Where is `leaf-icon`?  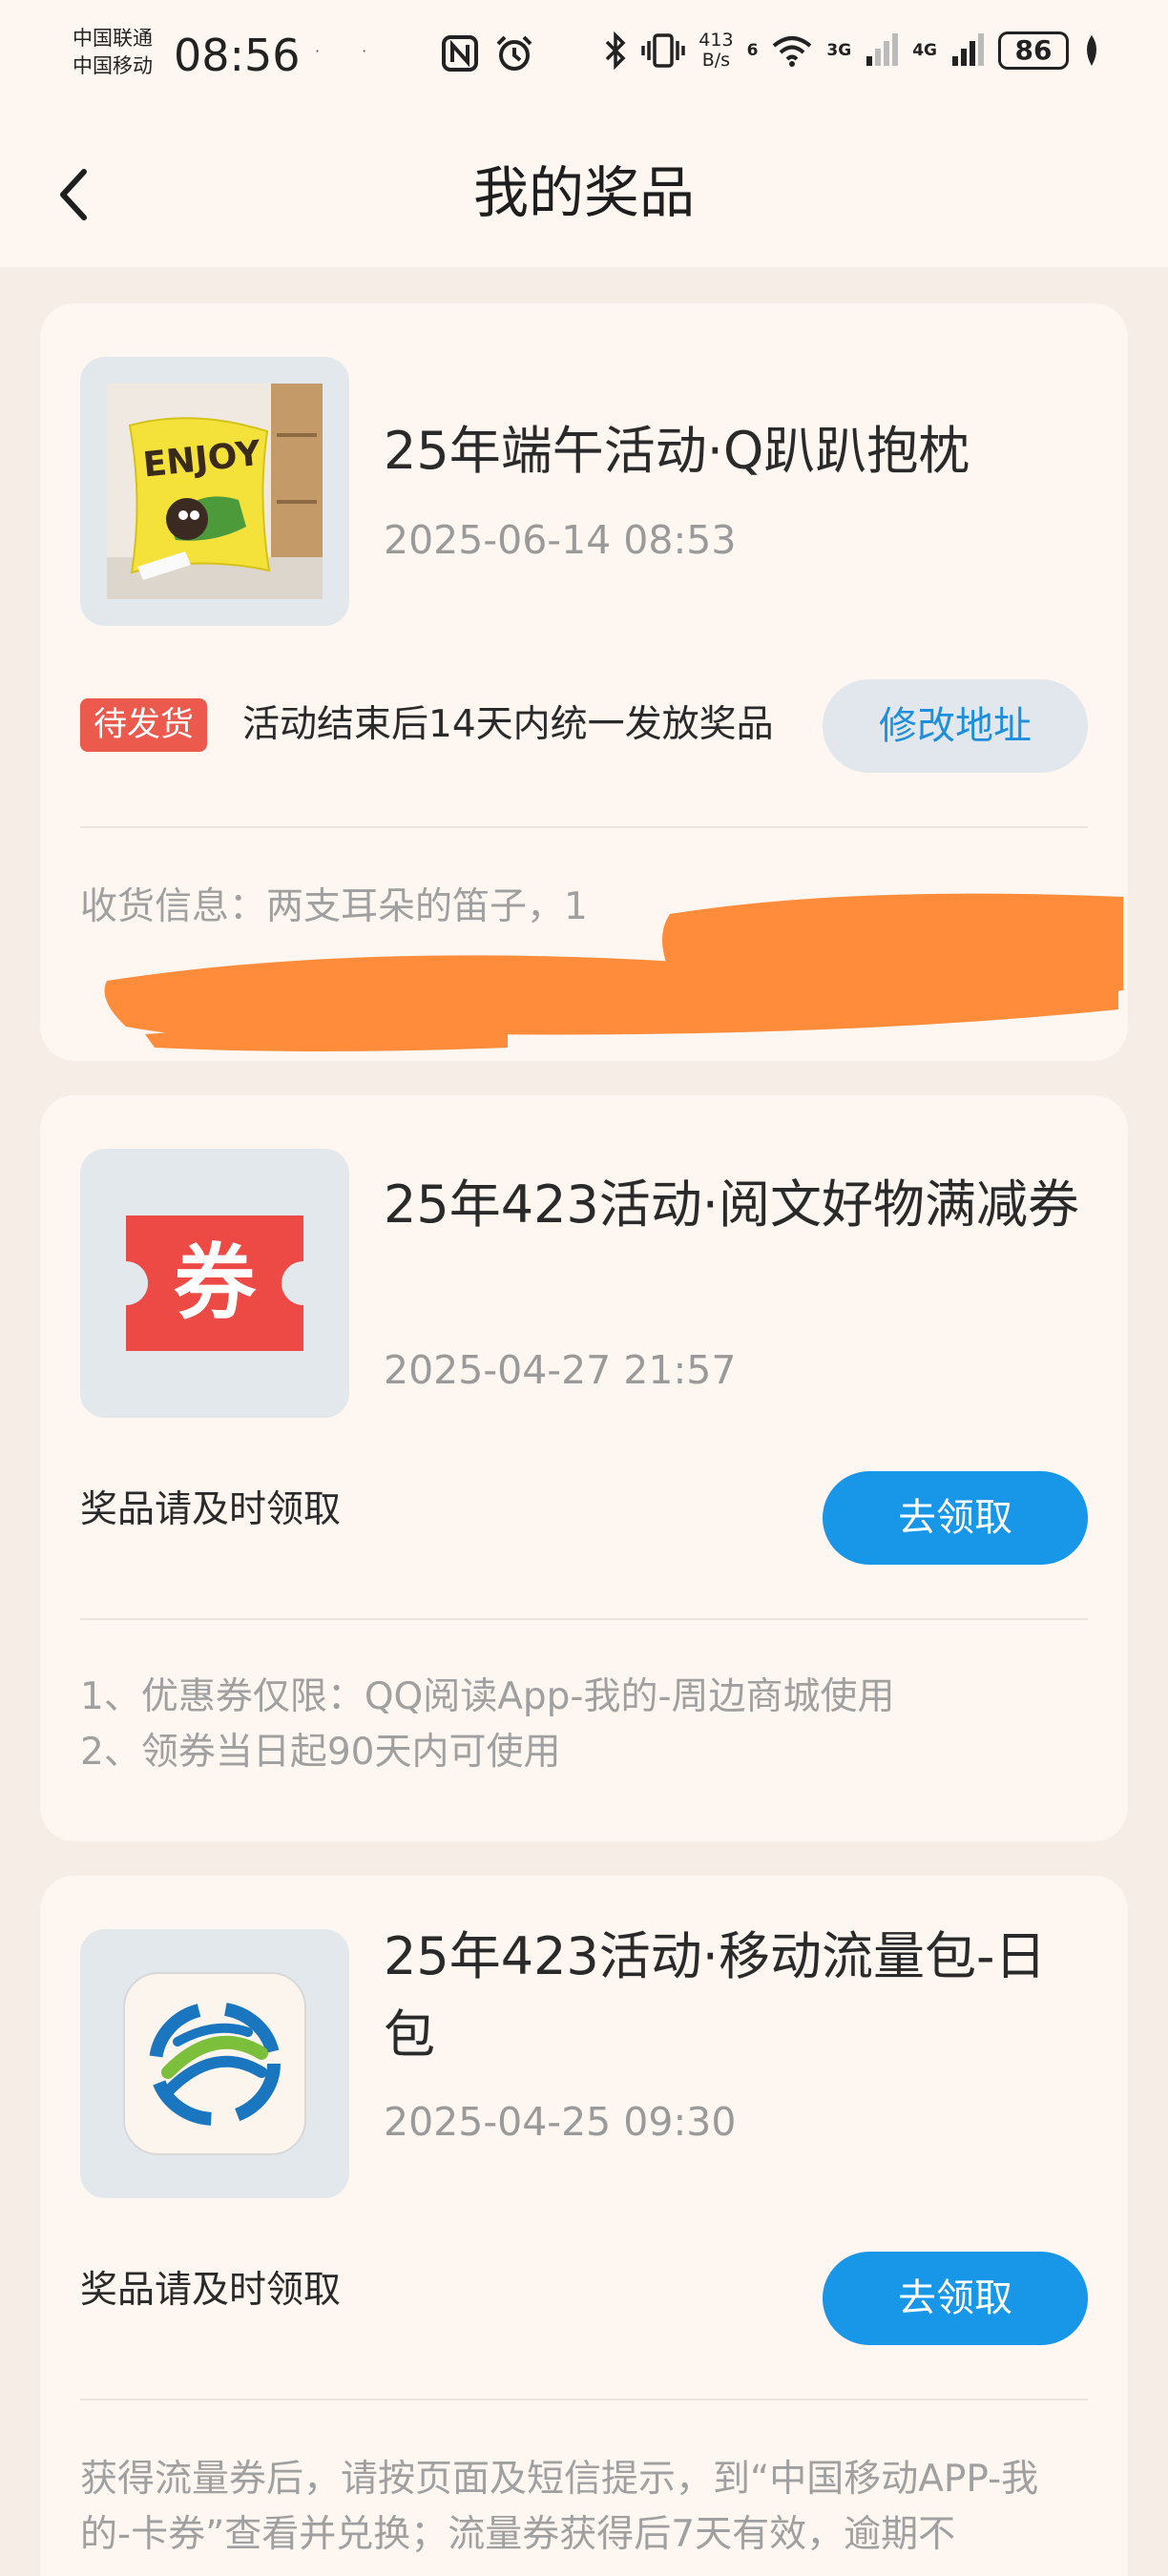
leaf-icon is located at coordinates (1091, 50).